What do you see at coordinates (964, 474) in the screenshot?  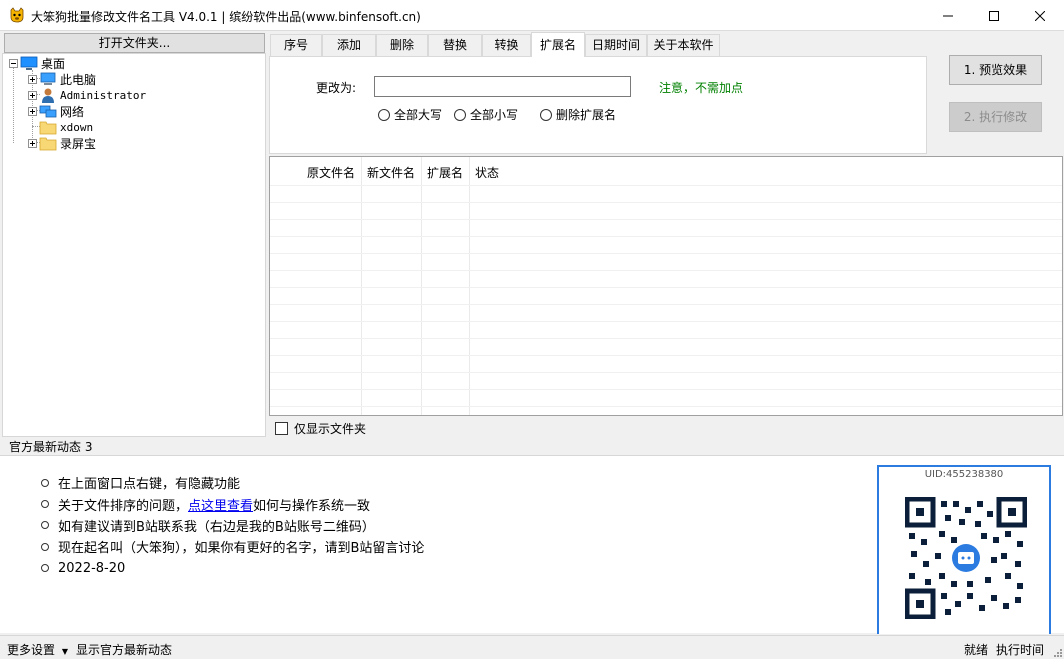 I see `qr-uid: UID:455238380` at bounding box center [964, 474].